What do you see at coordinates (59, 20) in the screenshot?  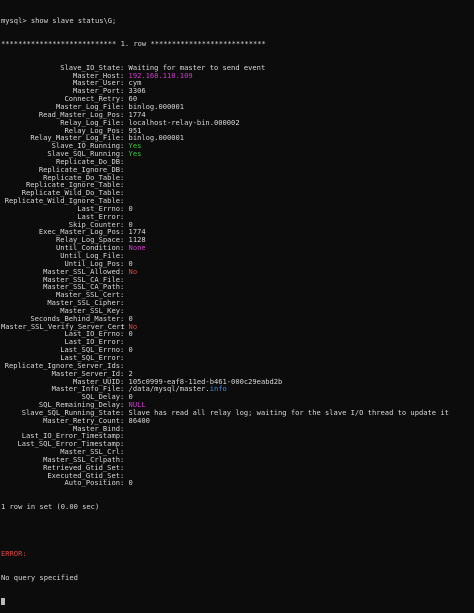 I see `command-prompt: mysql> show slave status\G;` at bounding box center [59, 20].